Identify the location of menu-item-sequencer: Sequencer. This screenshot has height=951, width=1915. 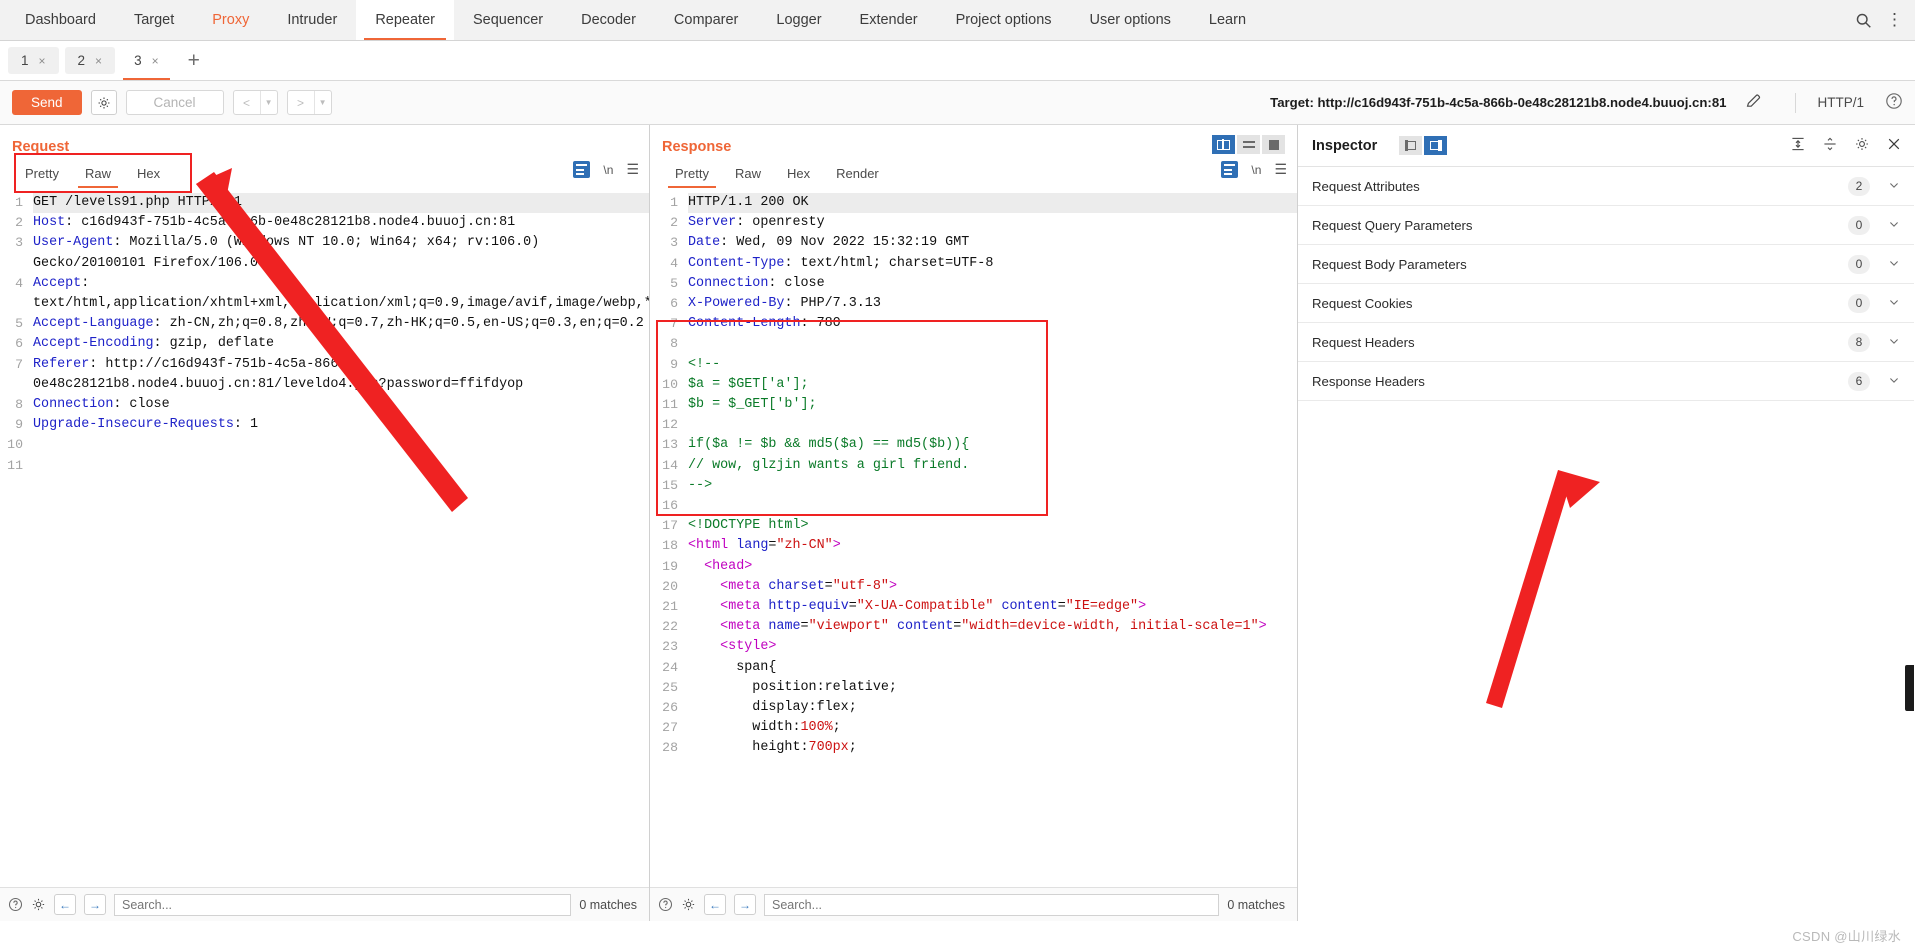
(508, 20).